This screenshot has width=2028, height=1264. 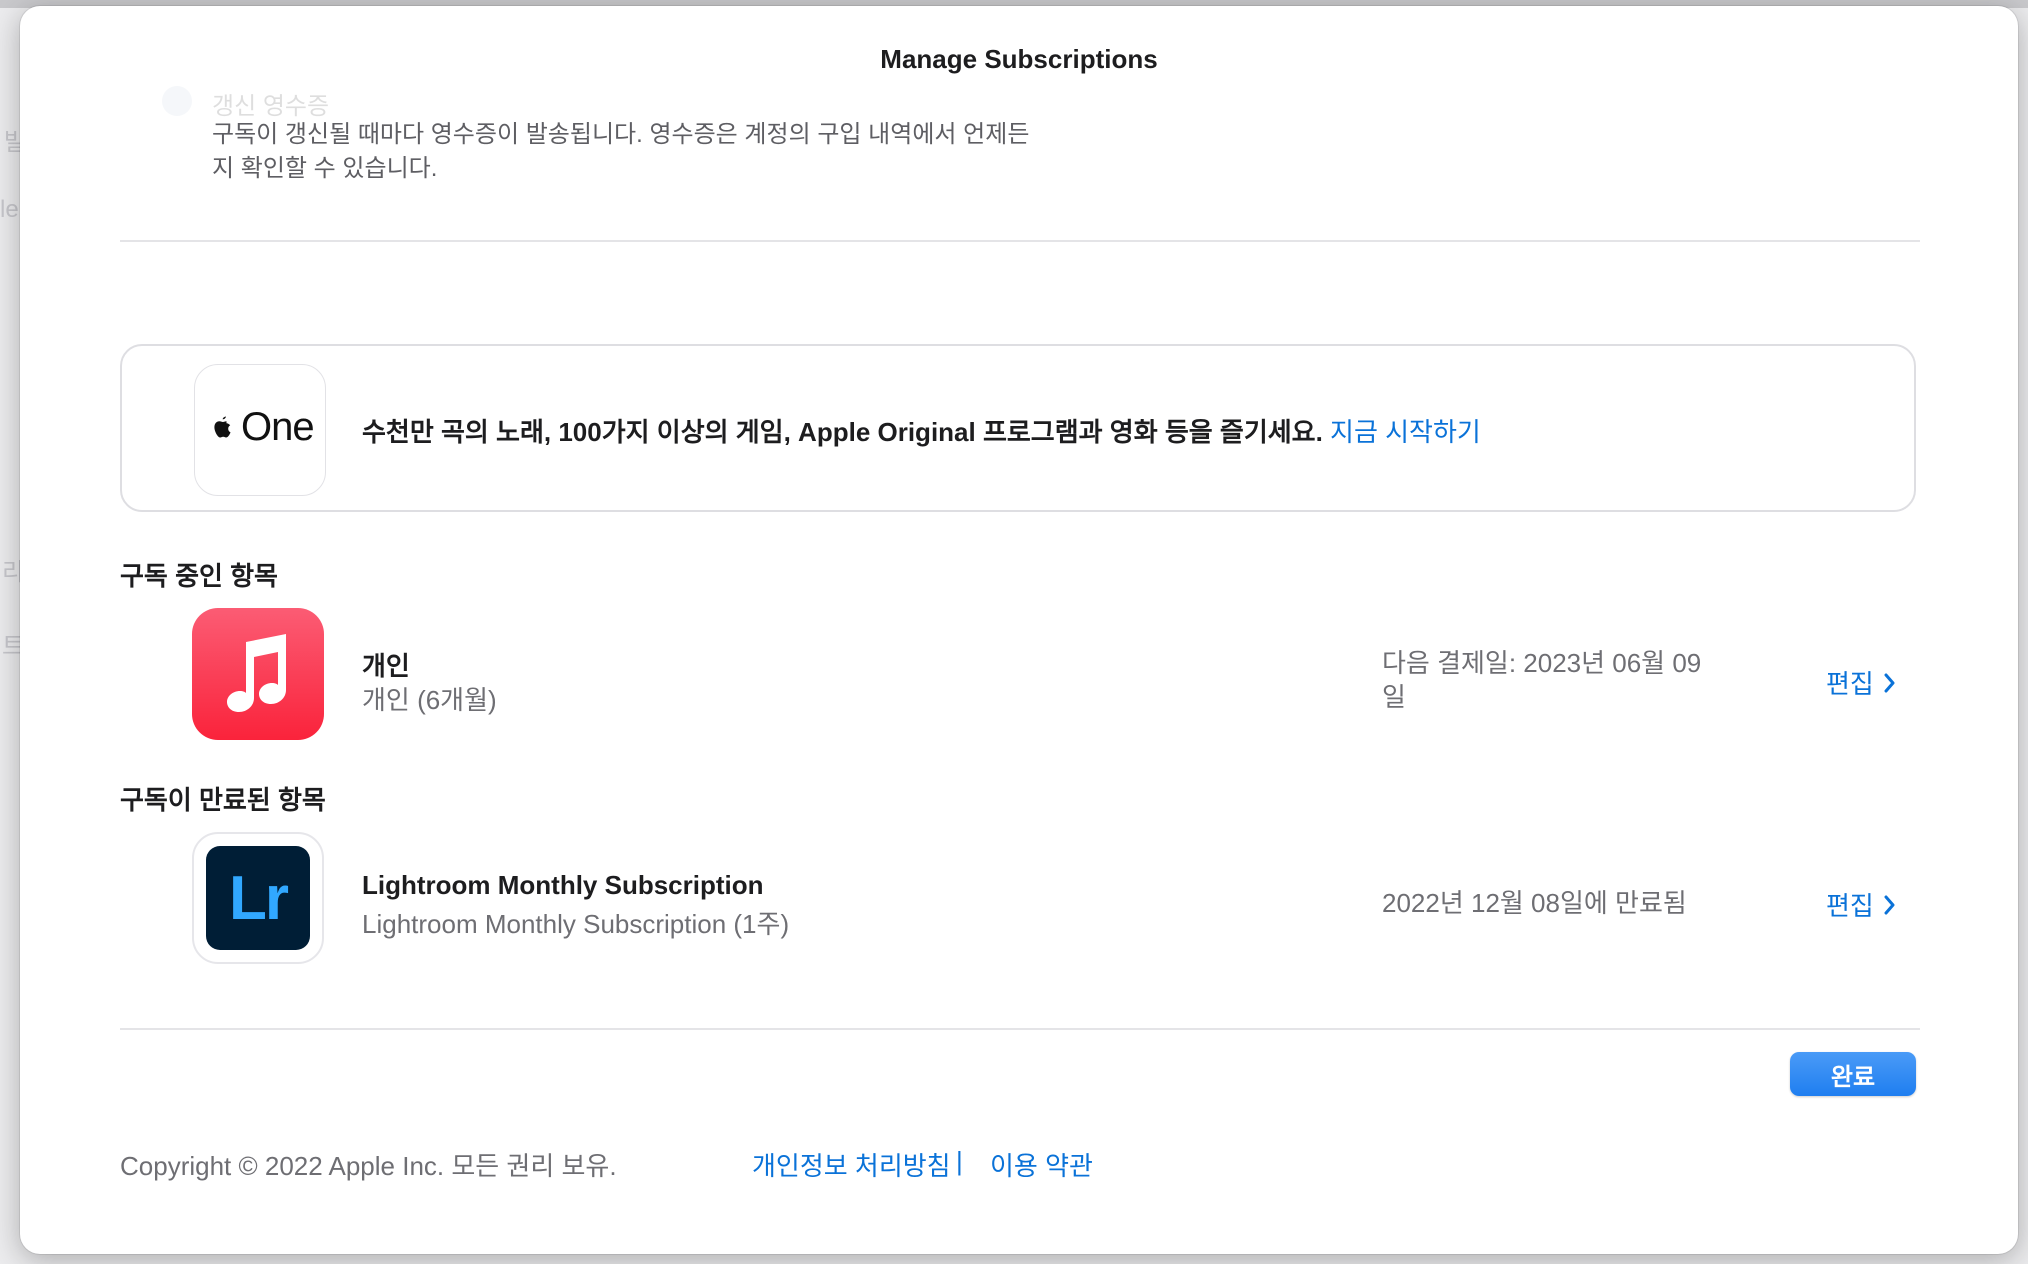 I want to click on lightroom-icon: Lr, so click(x=258, y=898).